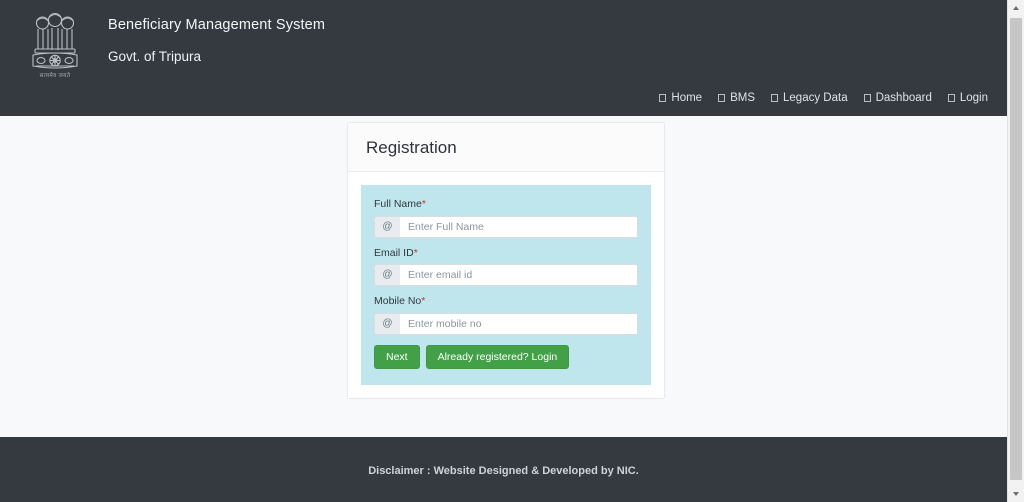  Describe the element at coordinates (687, 97) in the screenshot. I see `nav-item-home-label: Home` at that location.